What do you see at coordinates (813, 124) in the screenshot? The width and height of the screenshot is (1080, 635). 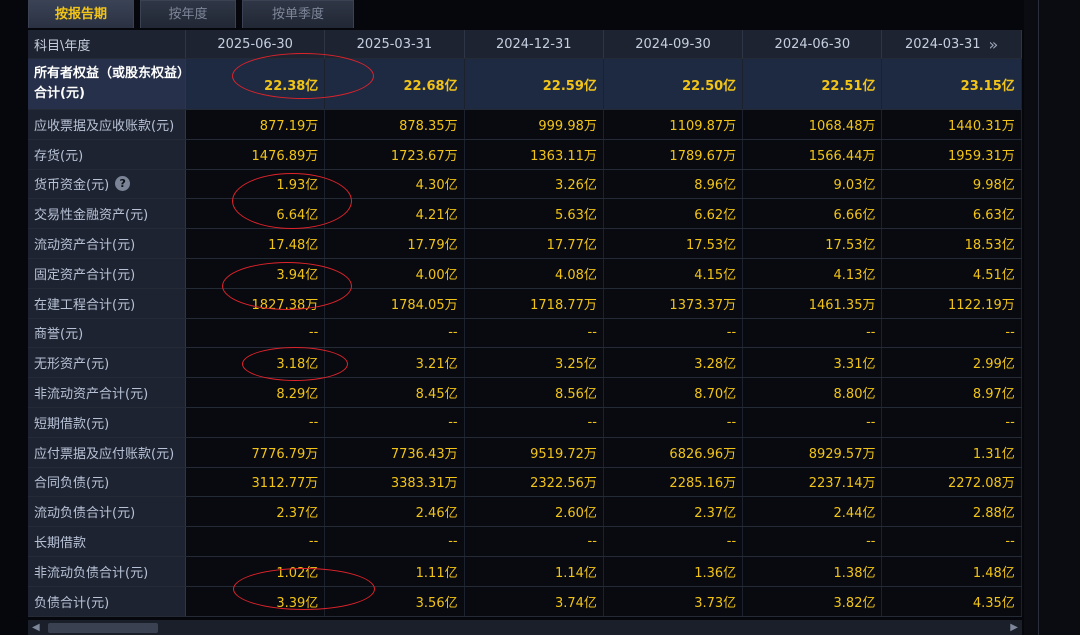 I see `value-cell: 1068.48万` at bounding box center [813, 124].